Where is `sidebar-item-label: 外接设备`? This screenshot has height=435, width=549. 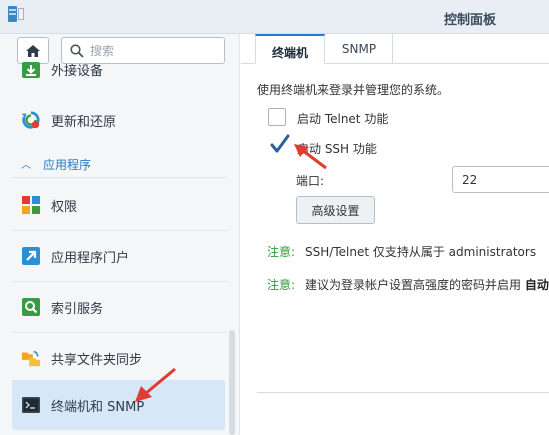
sidebar-item-label: 外接设备 is located at coordinates (77, 71).